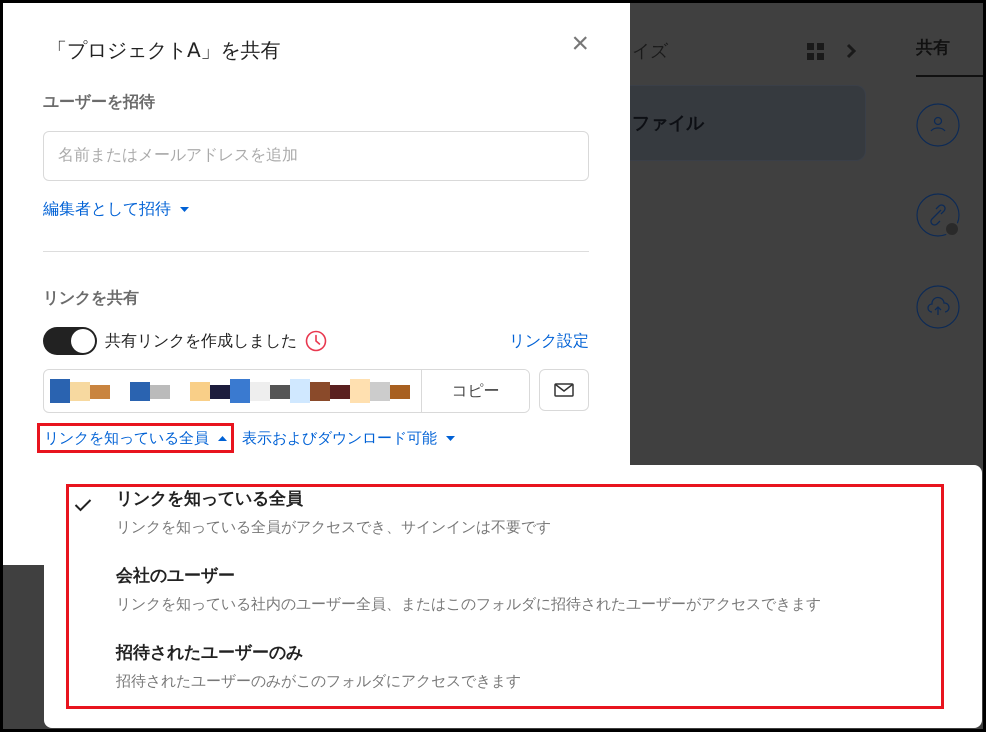  What do you see at coordinates (528, 679) in the screenshot?
I see `menu-item: 招待されたユーザーのみ 招待されたユーザーのみがこのフォルダにアクセスできます` at bounding box center [528, 679].